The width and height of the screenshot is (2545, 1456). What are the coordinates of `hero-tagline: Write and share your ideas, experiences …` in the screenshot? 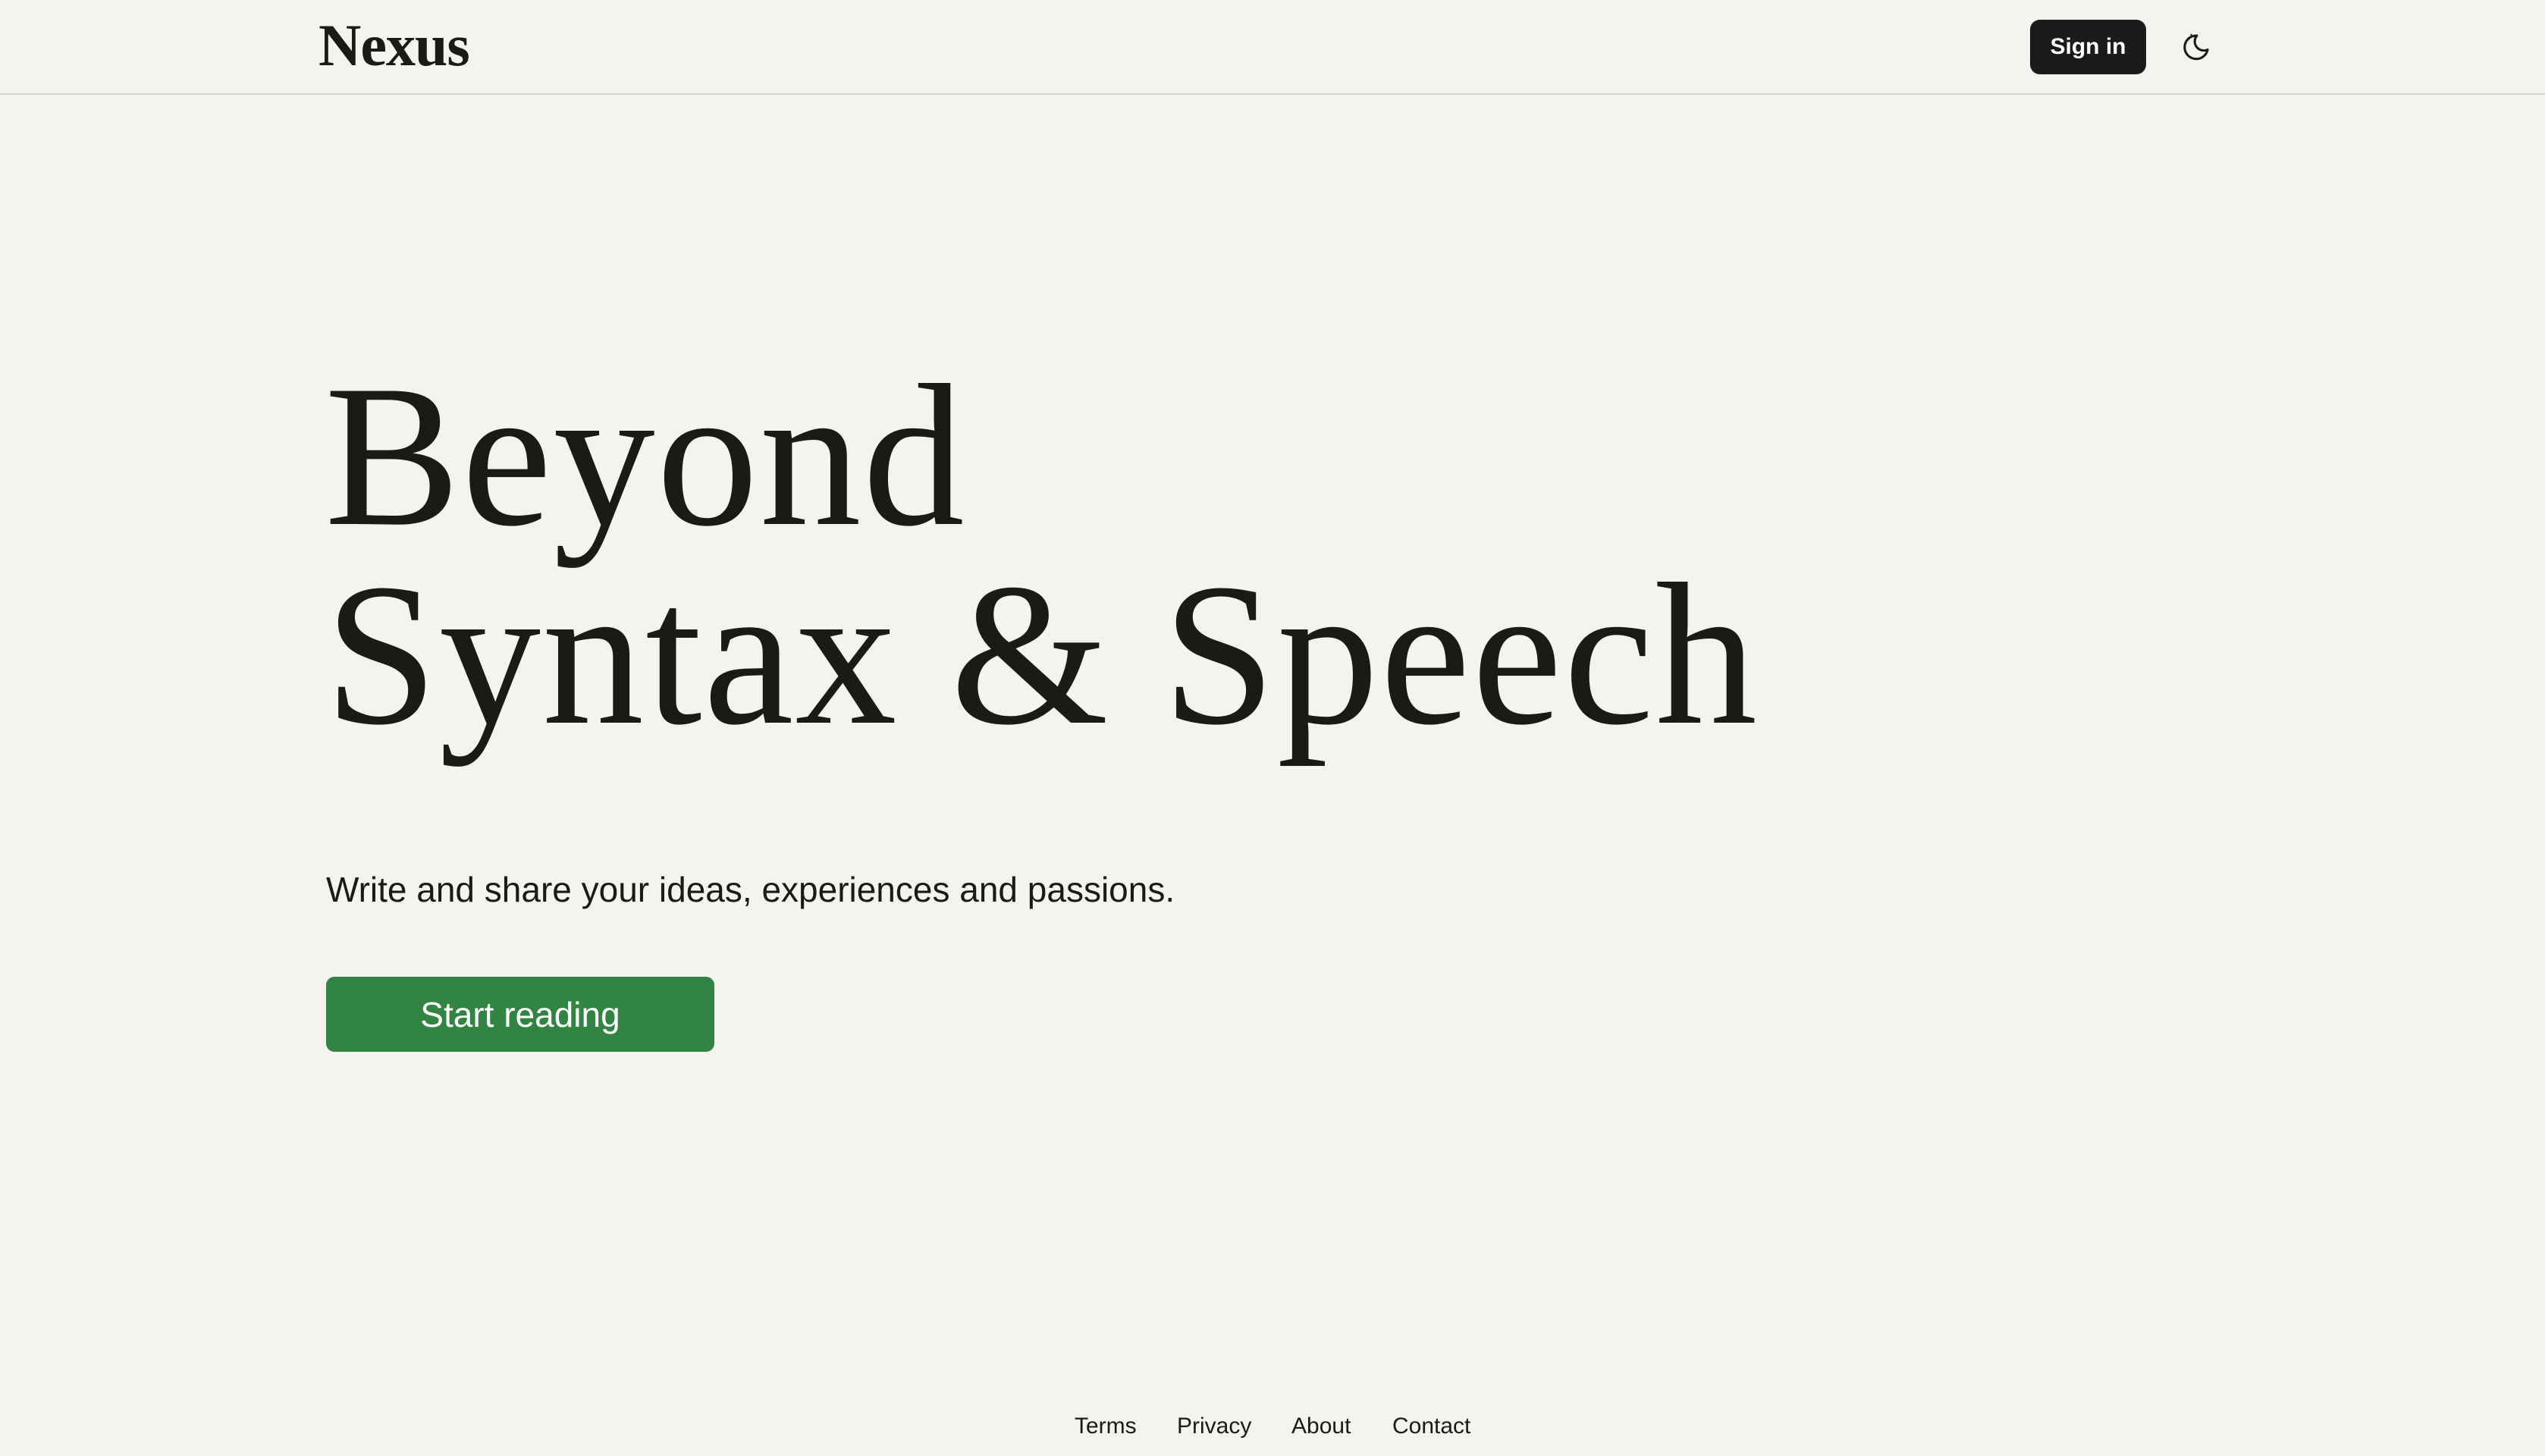 It's located at (750, 889).